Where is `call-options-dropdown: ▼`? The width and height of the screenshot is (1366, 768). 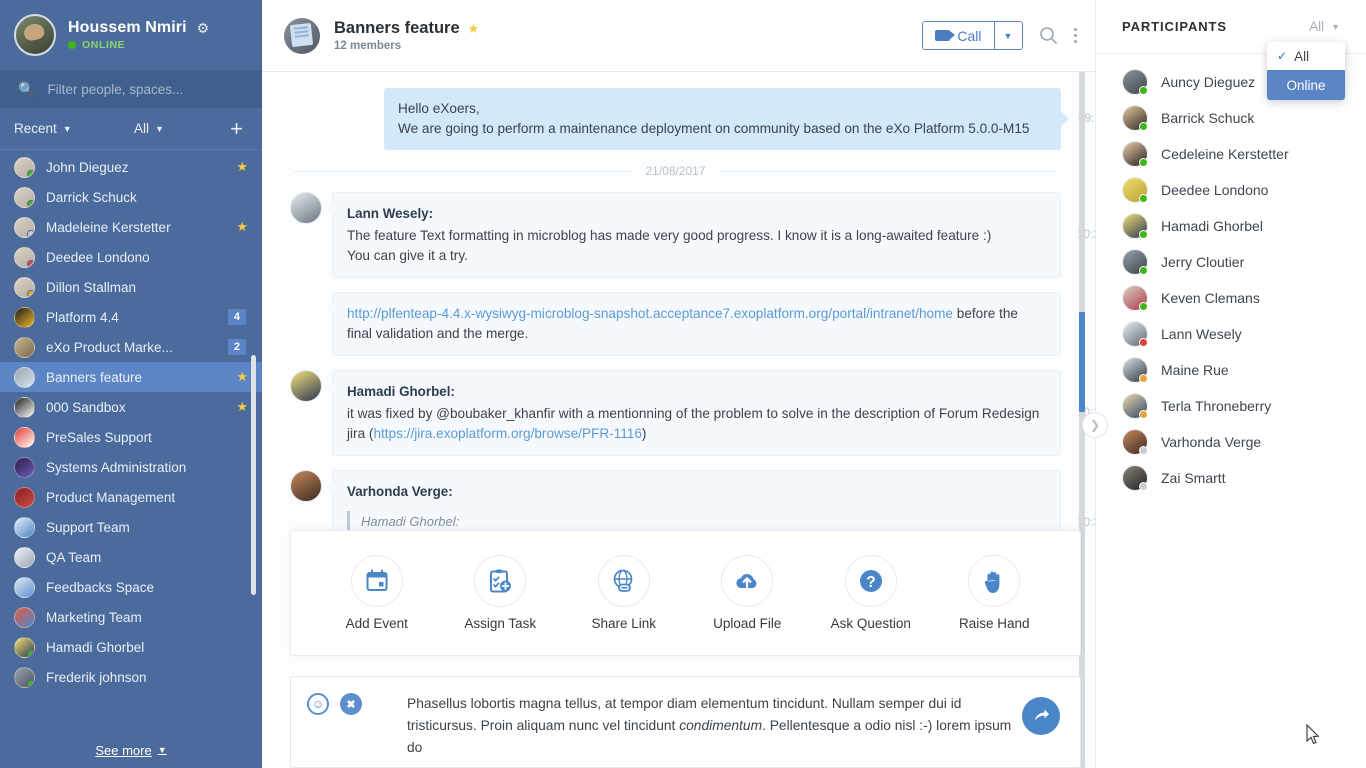
call-options-dropdown: ▼ is located at coordinates (1007, 35).